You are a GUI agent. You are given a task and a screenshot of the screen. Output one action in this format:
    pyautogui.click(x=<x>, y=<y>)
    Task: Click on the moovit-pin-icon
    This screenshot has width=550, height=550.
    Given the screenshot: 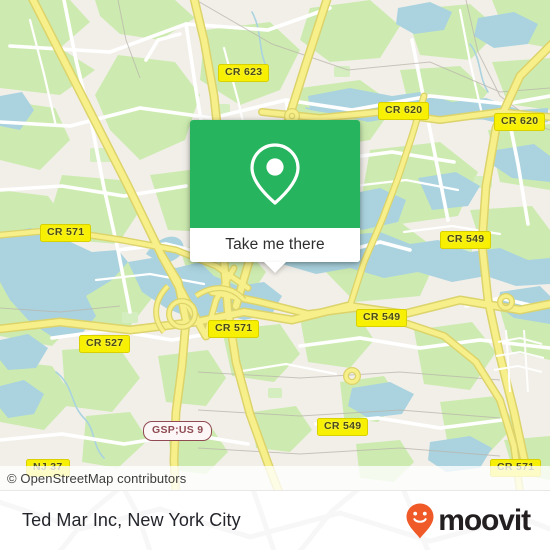 What is the action you would take?
    pyautogui.click(x=420, y=520)
    